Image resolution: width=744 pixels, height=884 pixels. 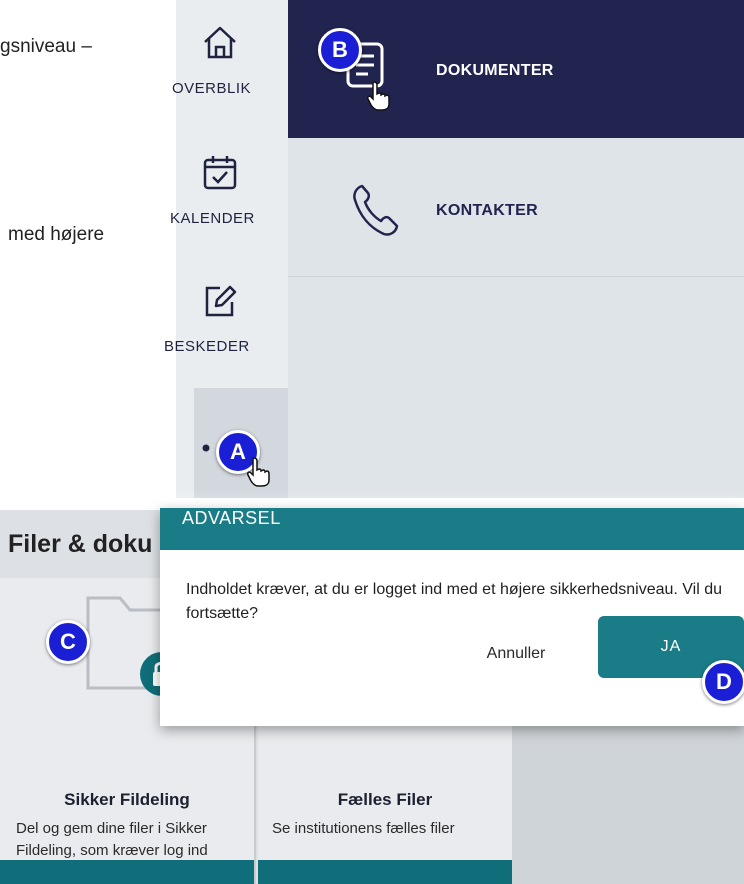 I want to click on menu-item-dokumenter: DOKUMENTER, so click(x=516, y=69).